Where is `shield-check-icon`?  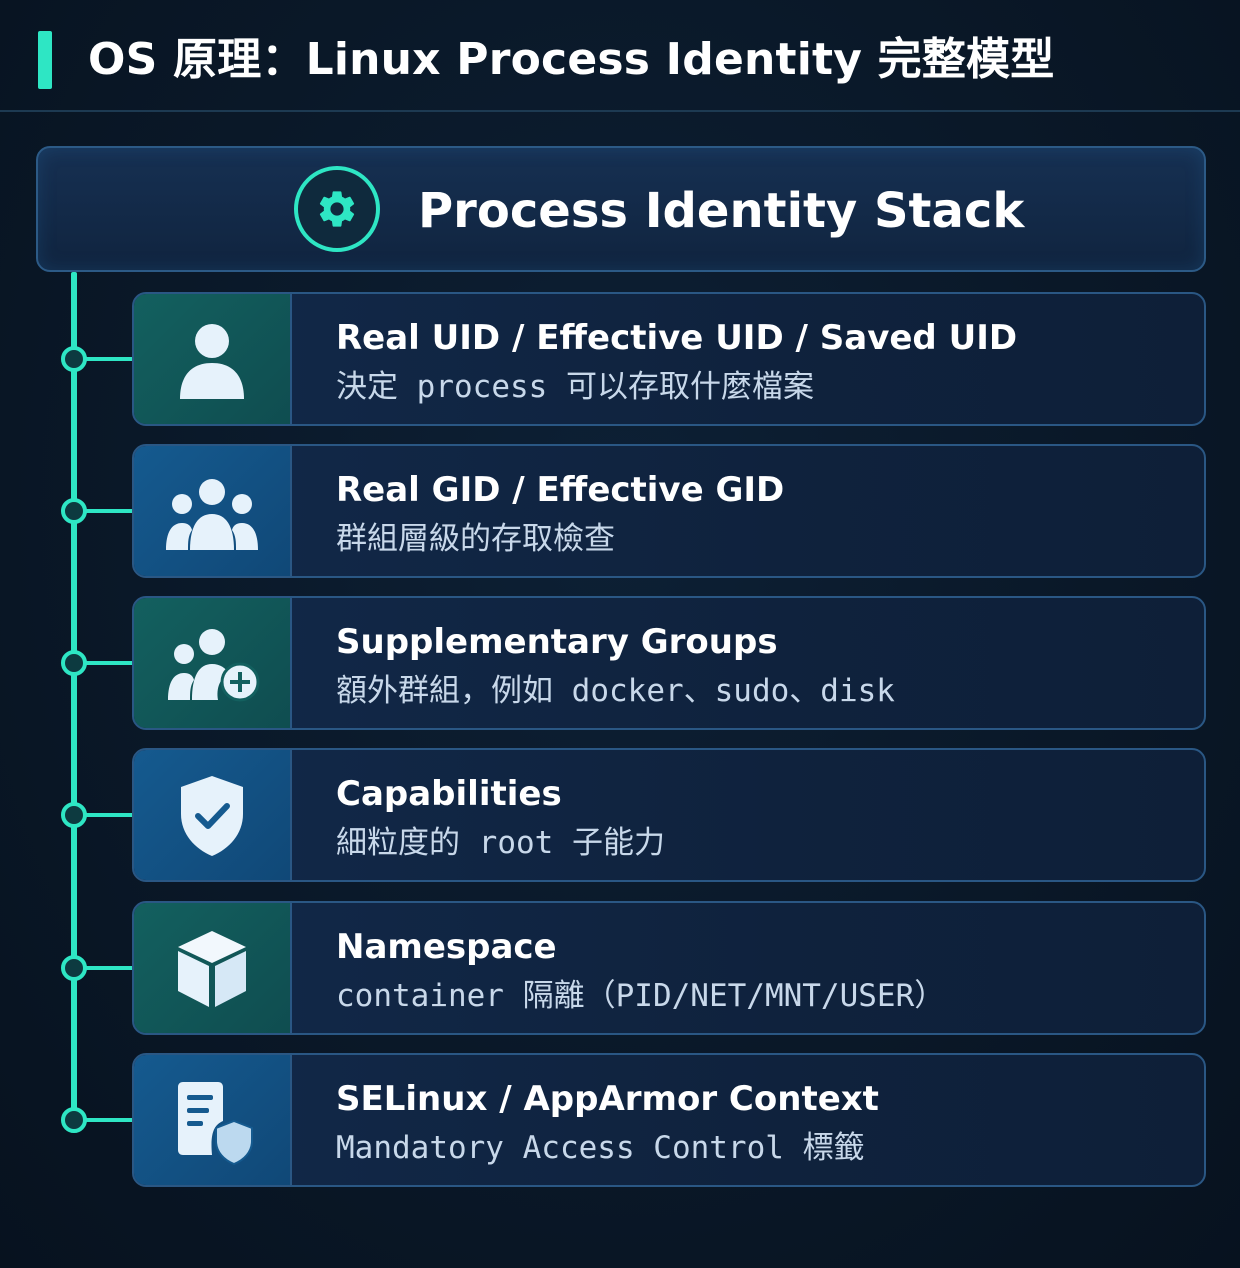 shield-check-icon is located at coordinates (213, 815).